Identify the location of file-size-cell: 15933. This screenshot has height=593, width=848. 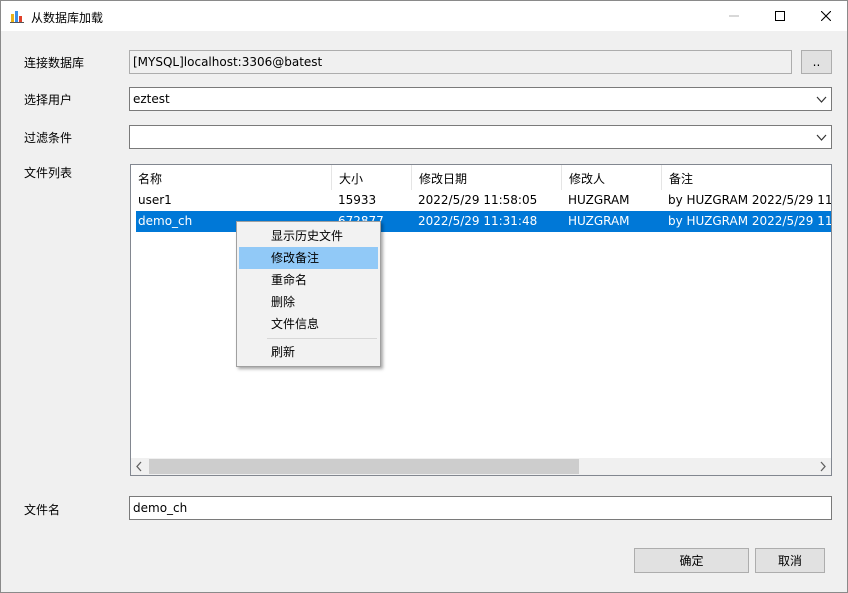
(357, 200).